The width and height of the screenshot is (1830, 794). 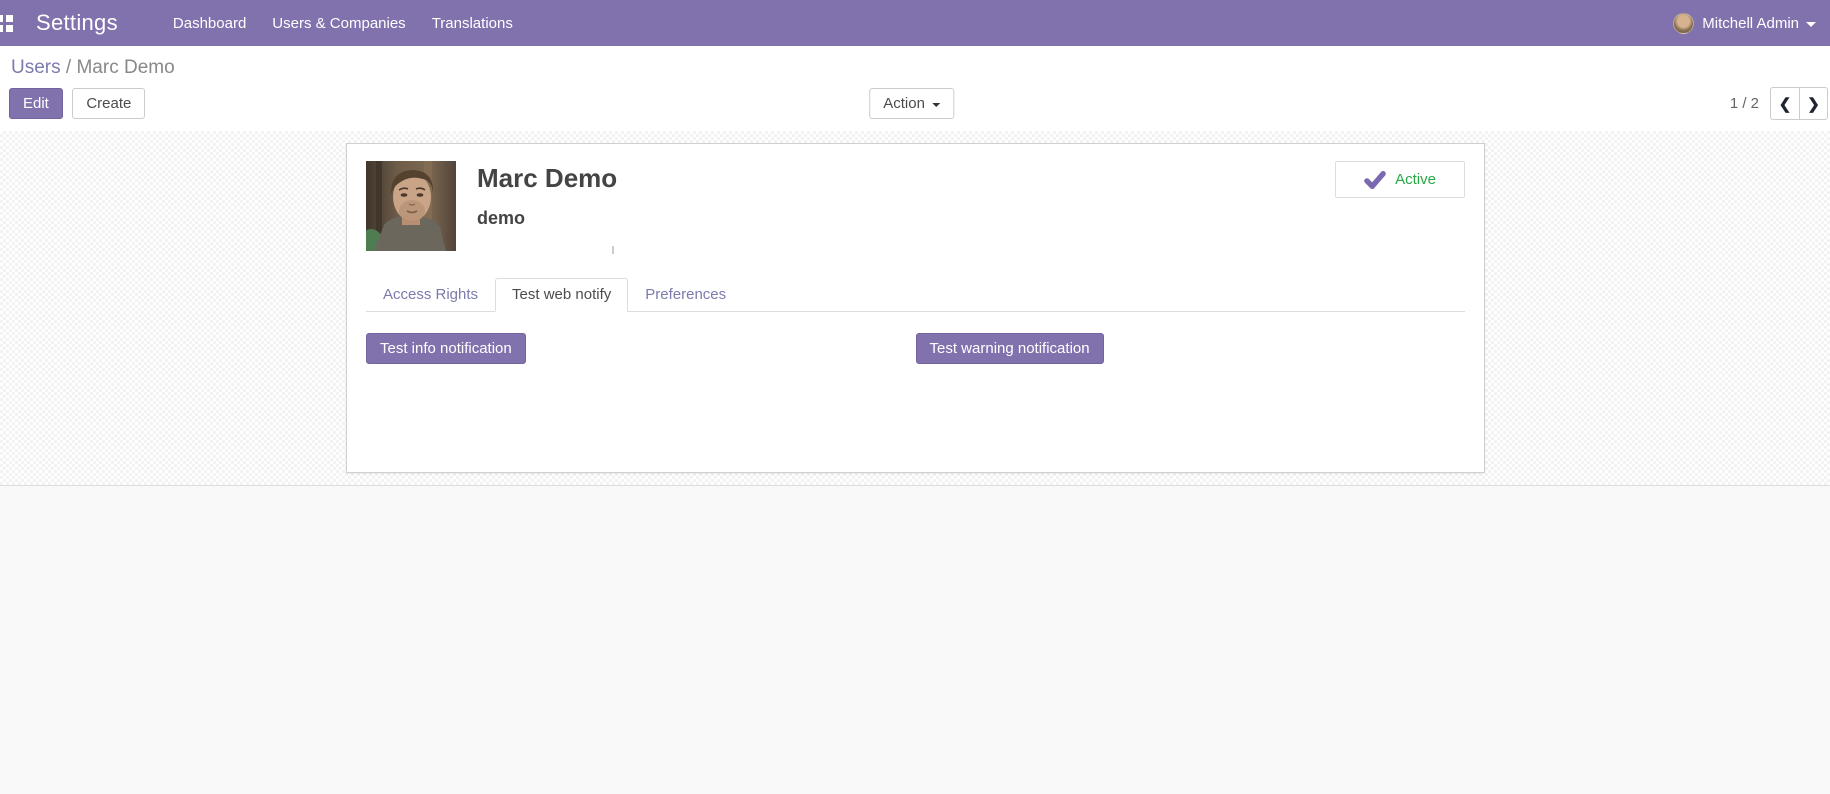 I want to click on pager-buttons: ❮ ❯, so click(x=1799, y=103).